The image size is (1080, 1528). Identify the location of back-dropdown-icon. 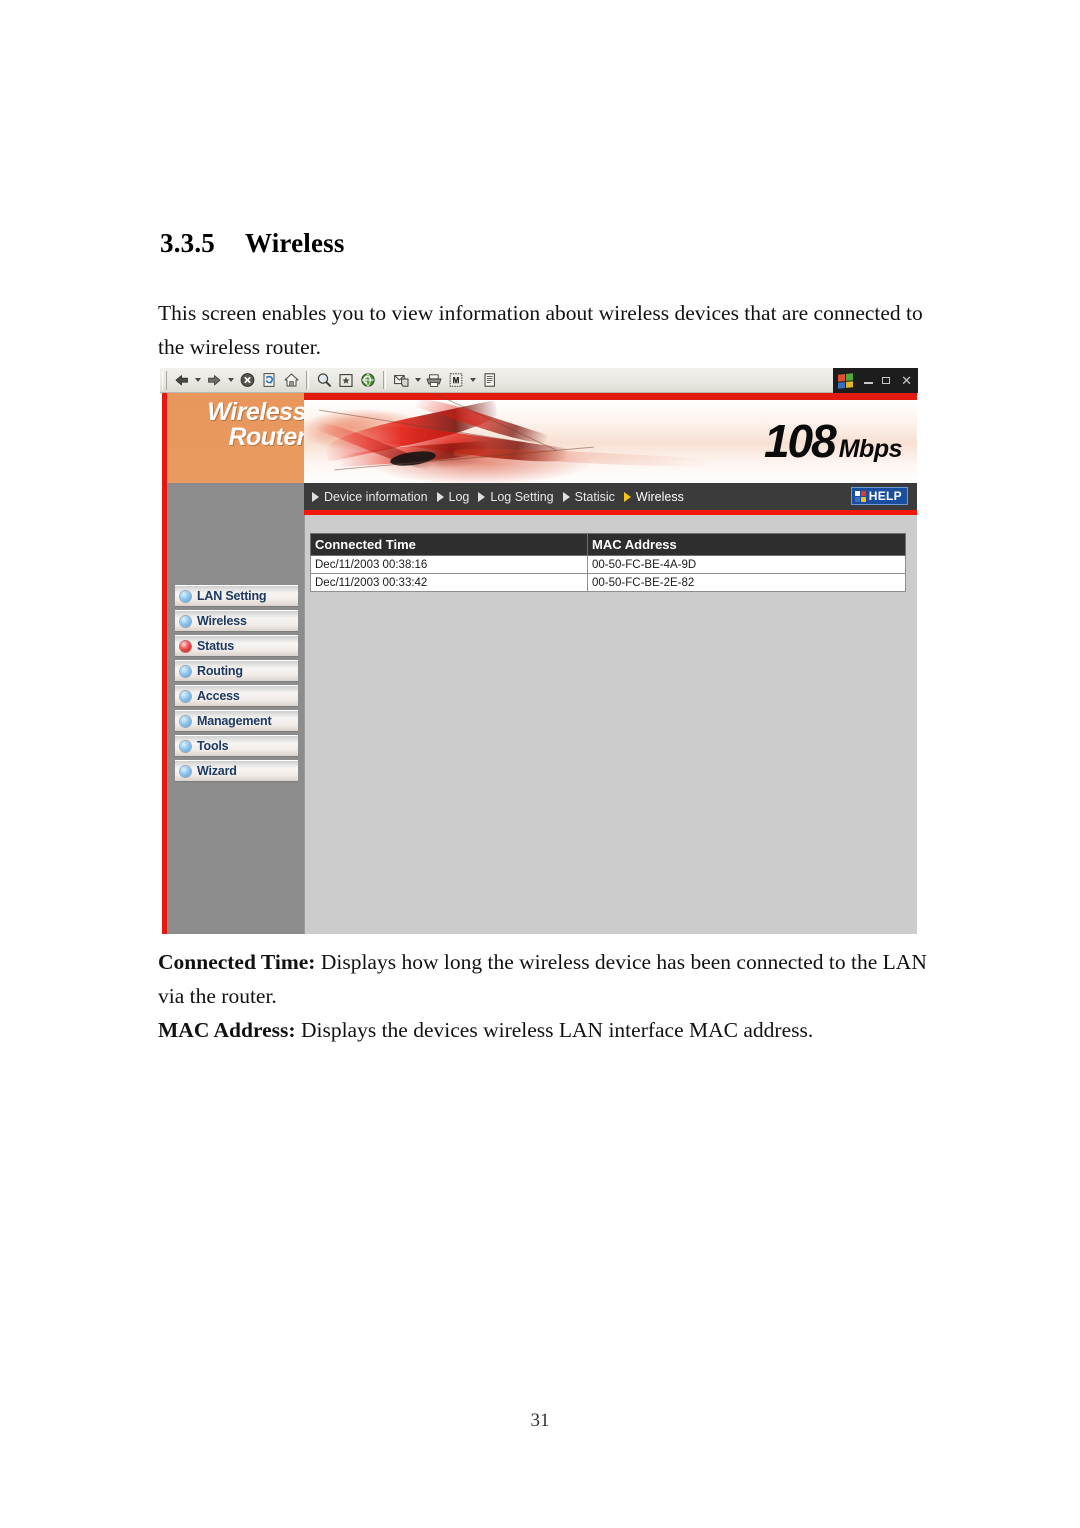
(197, 380).